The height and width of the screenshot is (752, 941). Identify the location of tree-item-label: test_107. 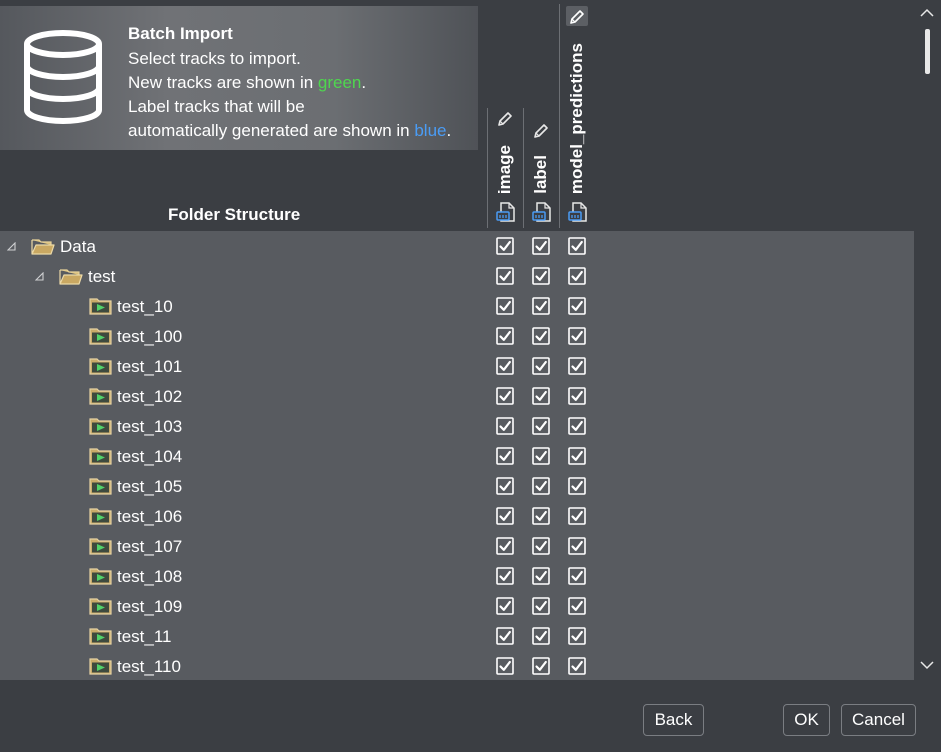
(150, 546).